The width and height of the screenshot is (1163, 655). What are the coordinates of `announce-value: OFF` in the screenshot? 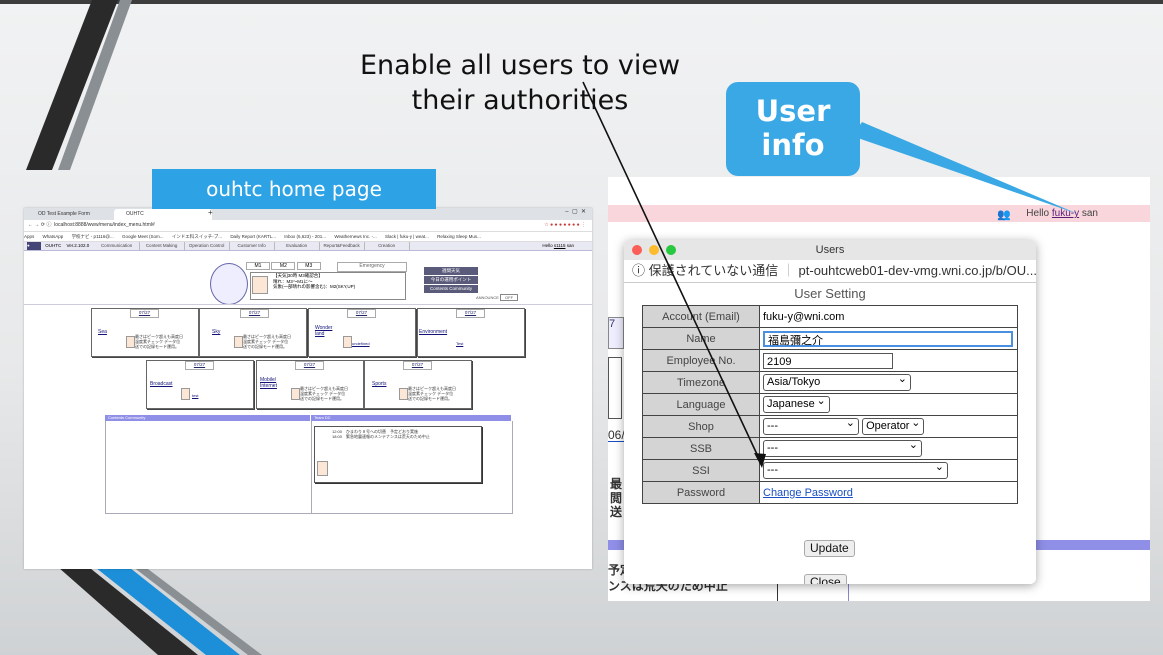 It's located at (509, 297).